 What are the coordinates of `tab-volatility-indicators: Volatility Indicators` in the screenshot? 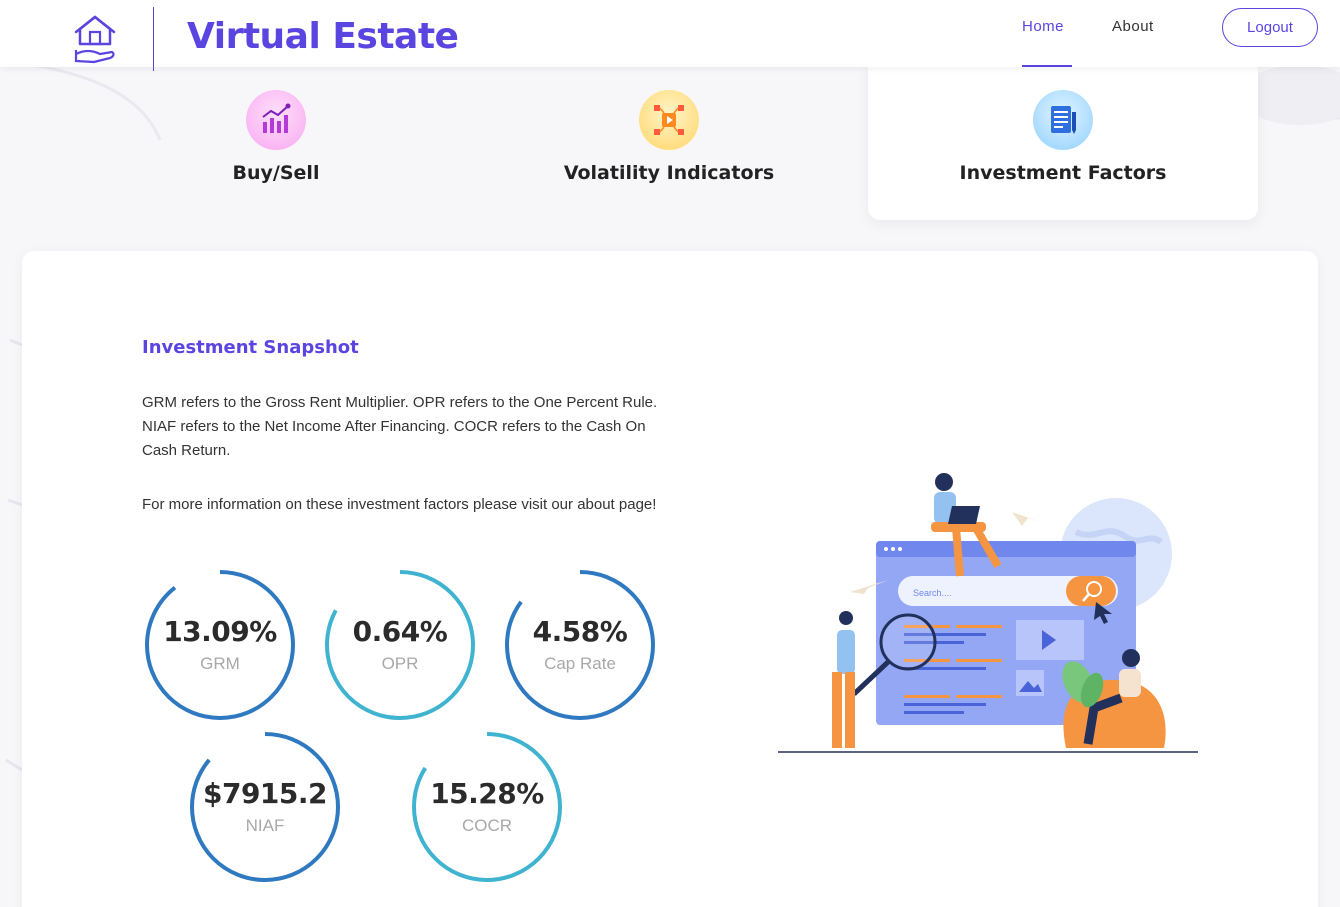 It's located at (669, 141).